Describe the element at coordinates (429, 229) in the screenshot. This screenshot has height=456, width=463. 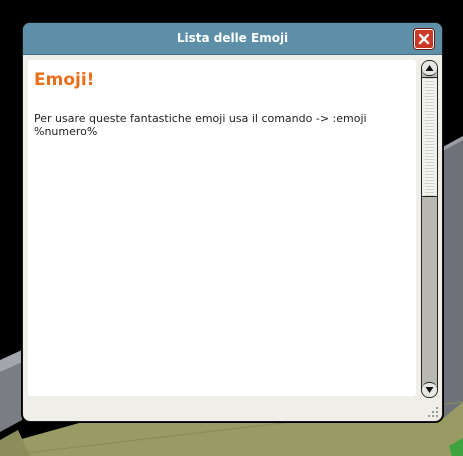
I see `vertical-scrollbar` at that location.